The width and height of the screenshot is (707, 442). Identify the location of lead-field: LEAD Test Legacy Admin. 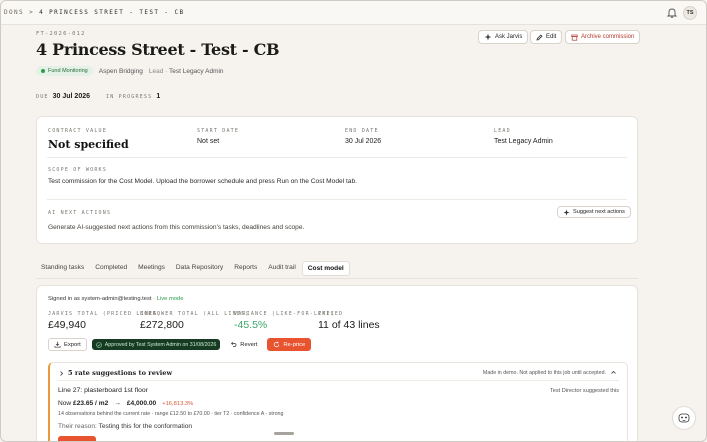
(523, 136).